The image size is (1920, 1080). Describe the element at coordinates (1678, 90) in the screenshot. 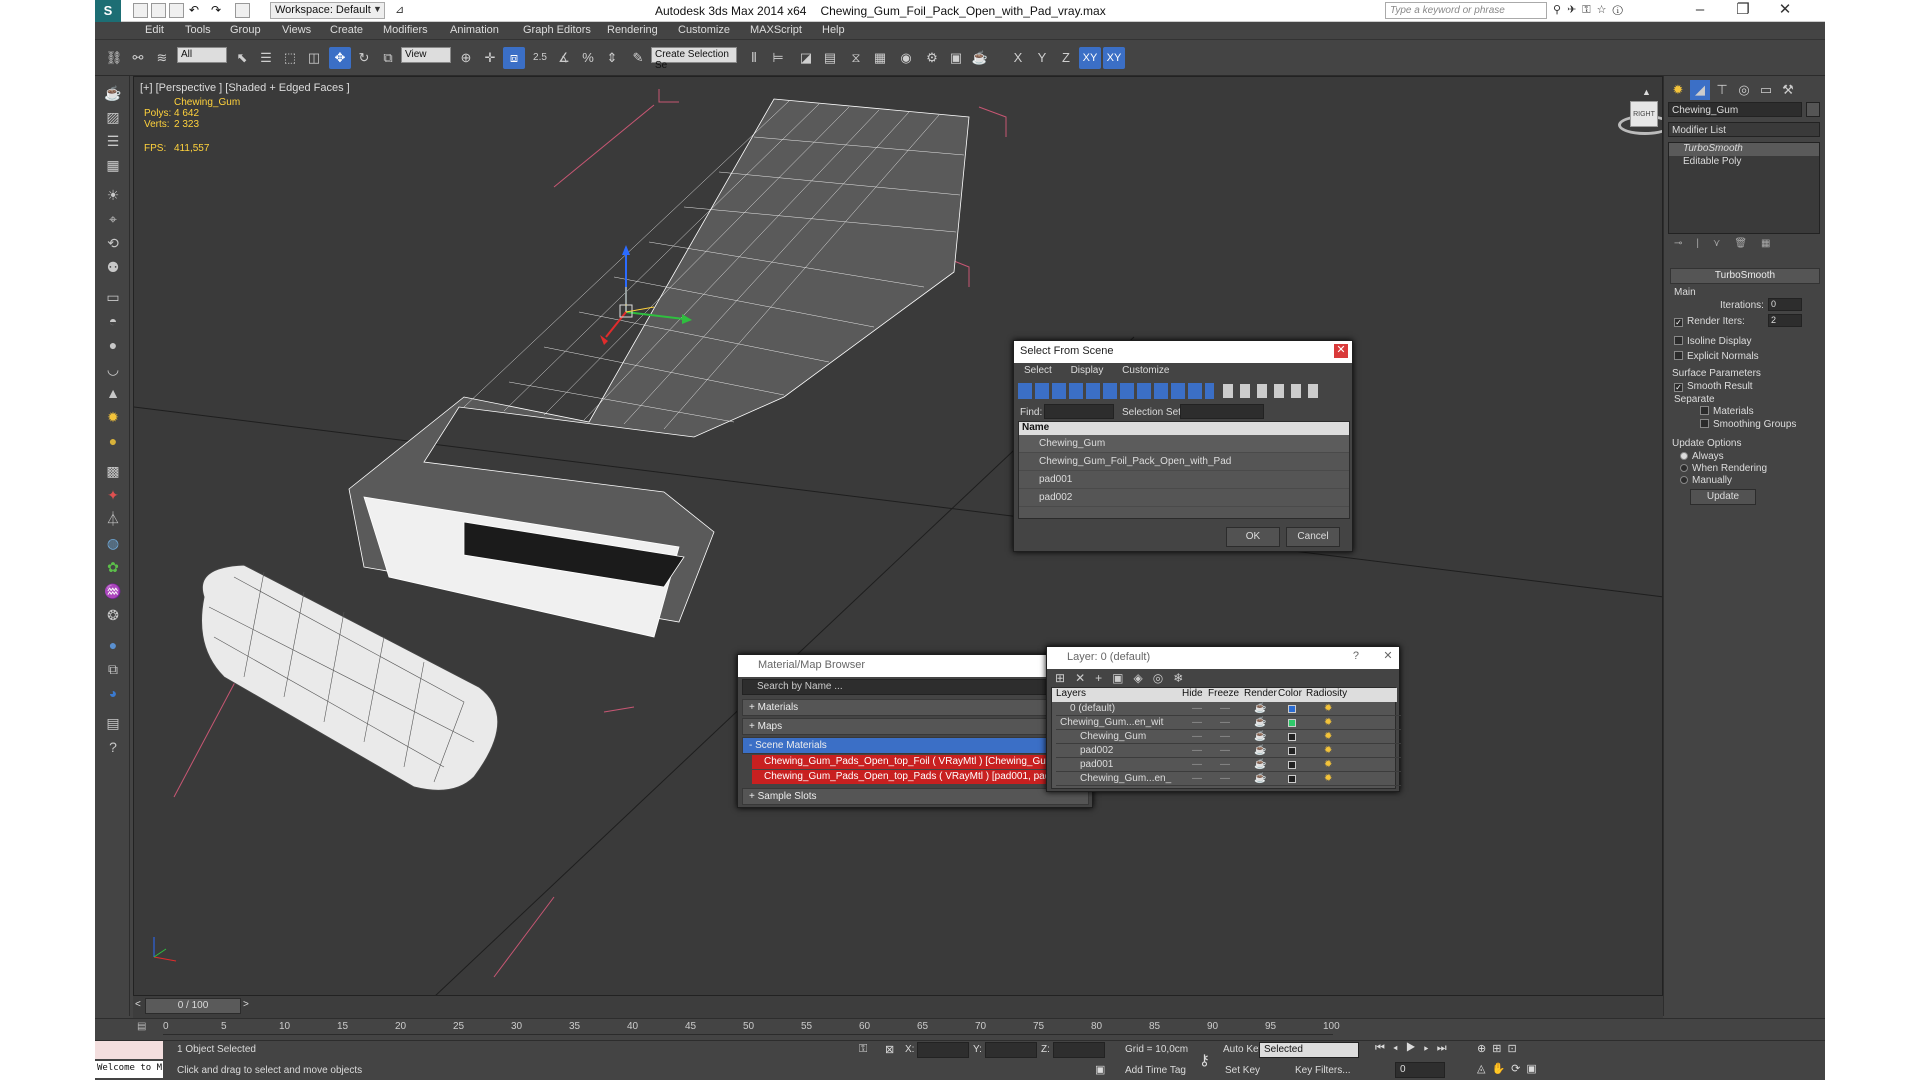

I see `create-tab-icon: ✹` at that location.